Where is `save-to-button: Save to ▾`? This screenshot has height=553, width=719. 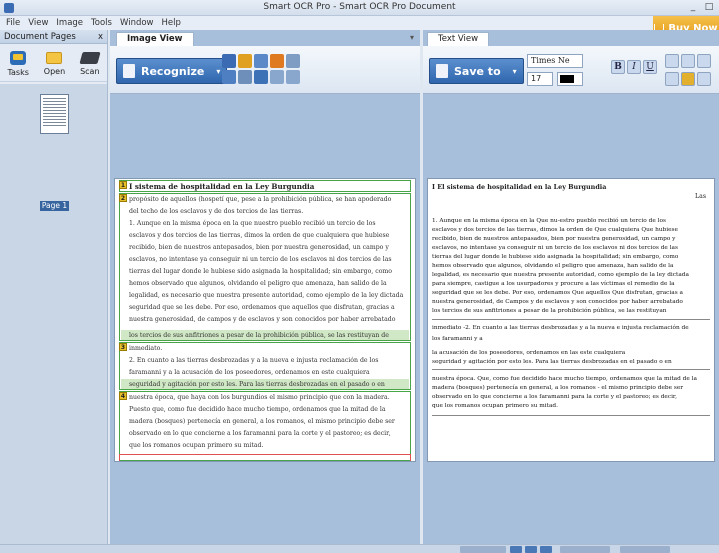 save-to-button: Save to ▾ is located at coordinates (476, 71).